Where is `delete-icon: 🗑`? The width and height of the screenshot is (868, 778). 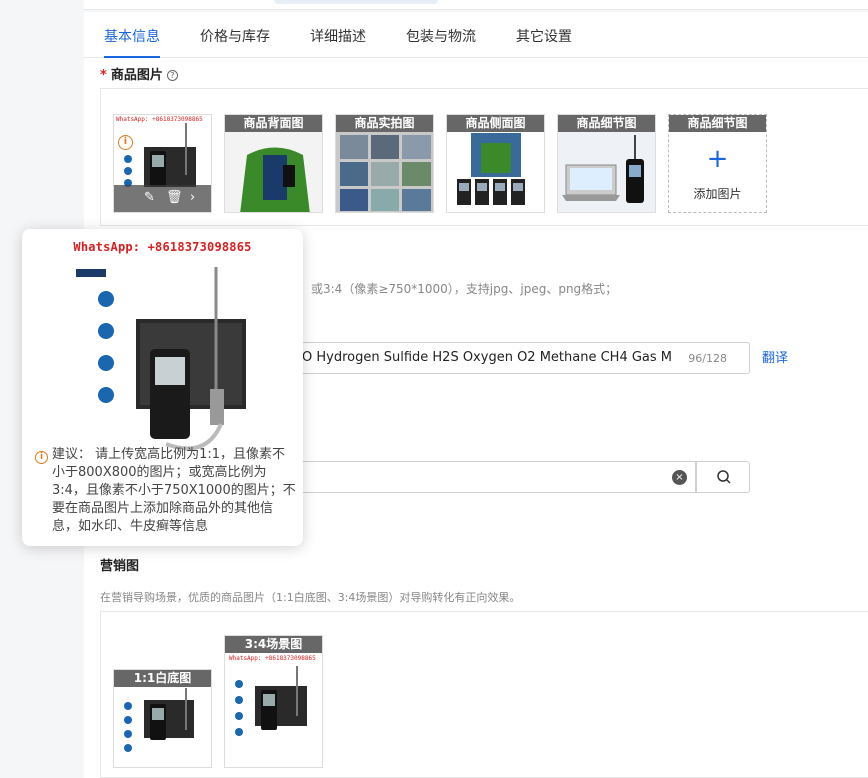
delete-icon: 🗑 is located at coordinates (174, 198).